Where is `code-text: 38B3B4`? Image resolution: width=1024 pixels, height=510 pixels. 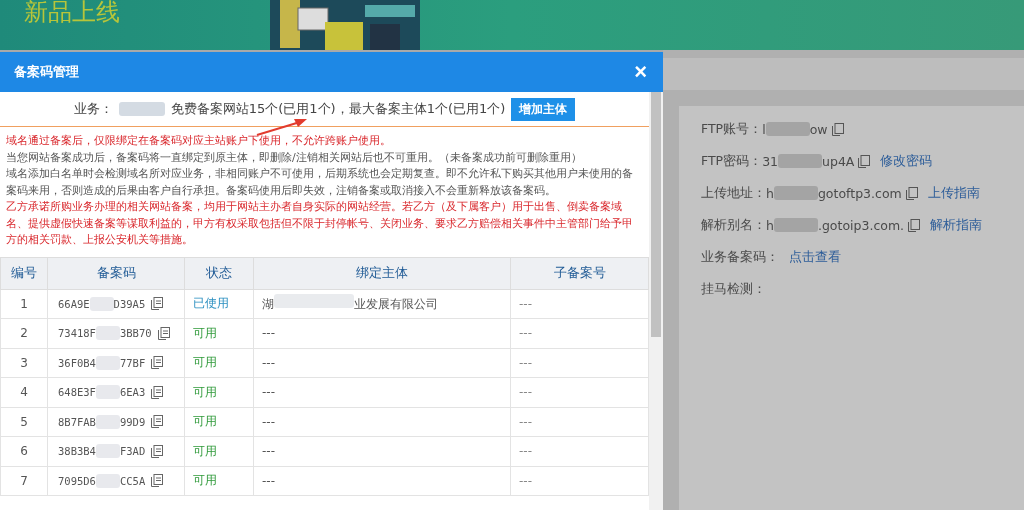
code-text: 38B3B4 is located at coordinates (77, 451).